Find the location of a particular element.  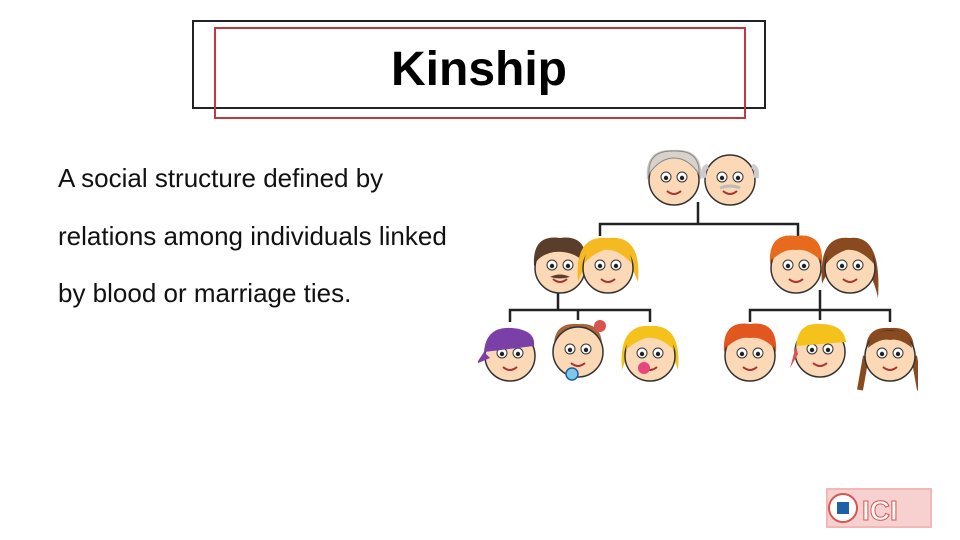

ici-logo: ICI is located at coordinates (879, 508).